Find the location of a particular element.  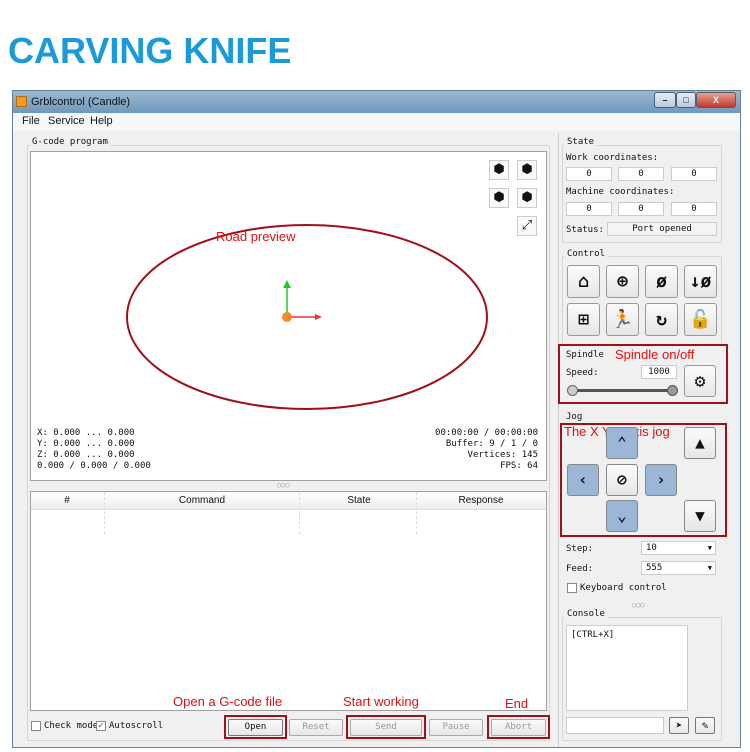

status-value: Port opened is located at coordinates (662, 229).